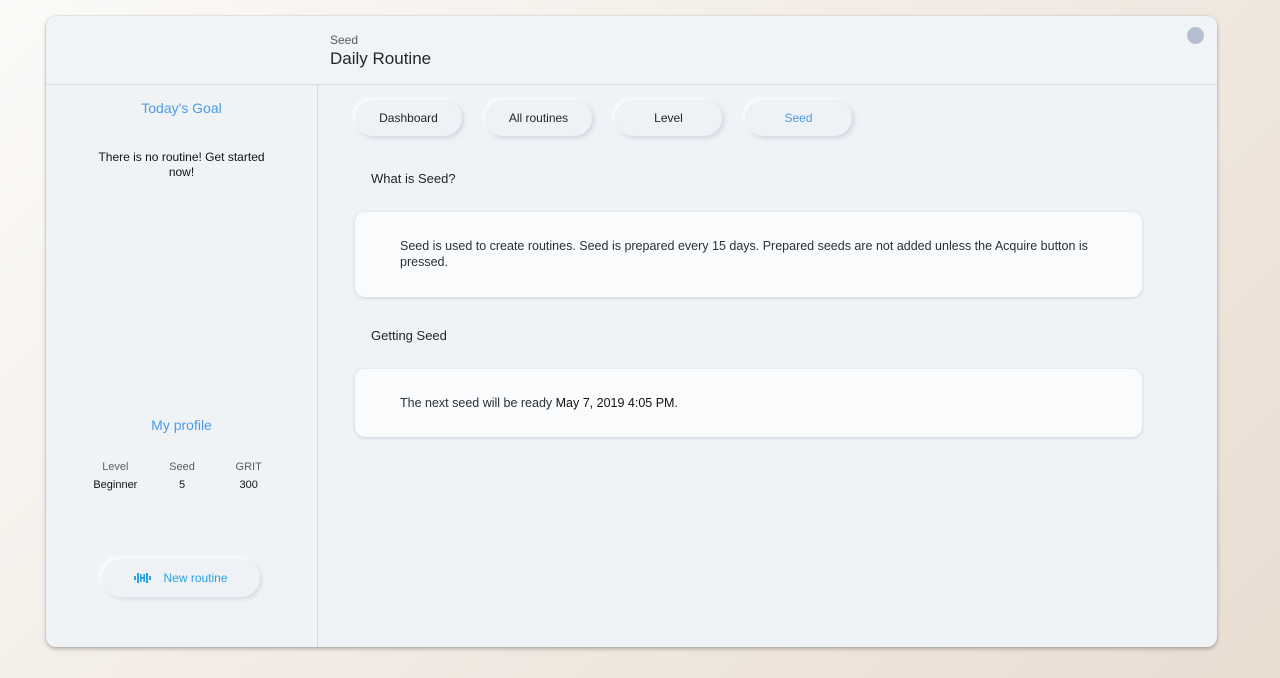  I want to click on page-title: Daily Routine, so click(381, 58).